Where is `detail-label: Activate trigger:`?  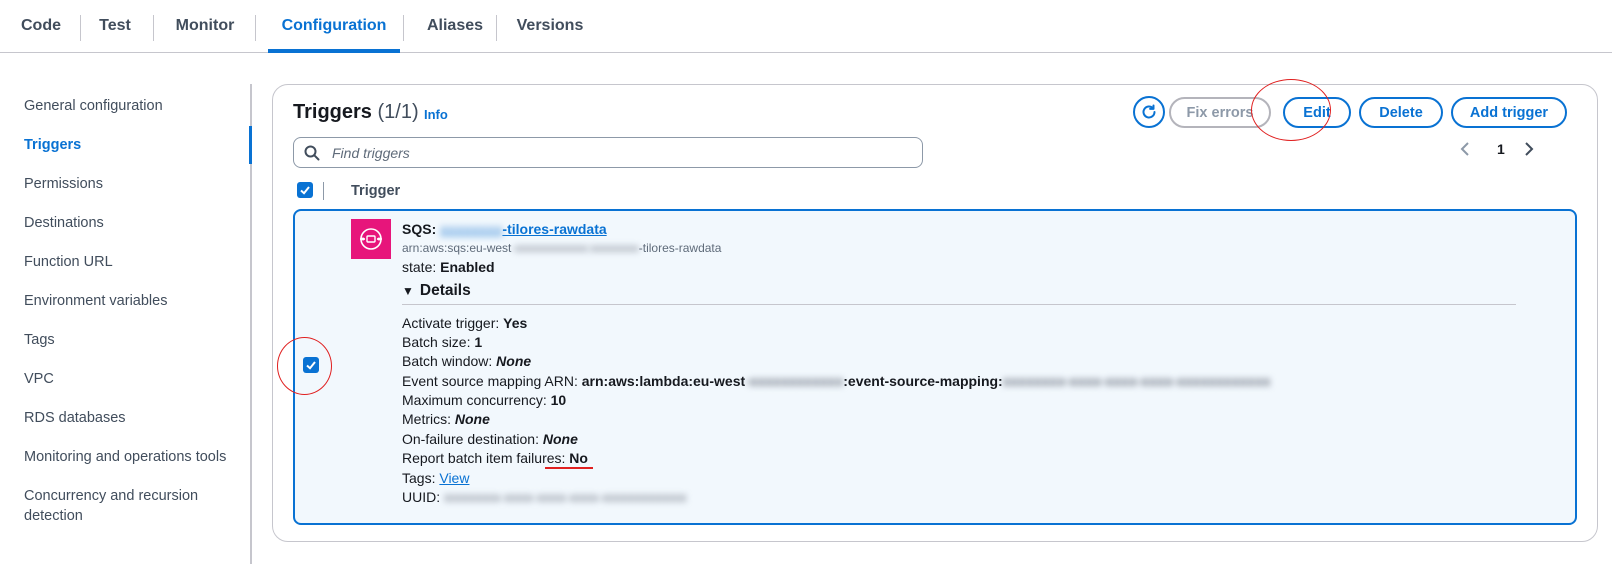
detail-label: Activate trigger: is located at coordinates (451, 323).